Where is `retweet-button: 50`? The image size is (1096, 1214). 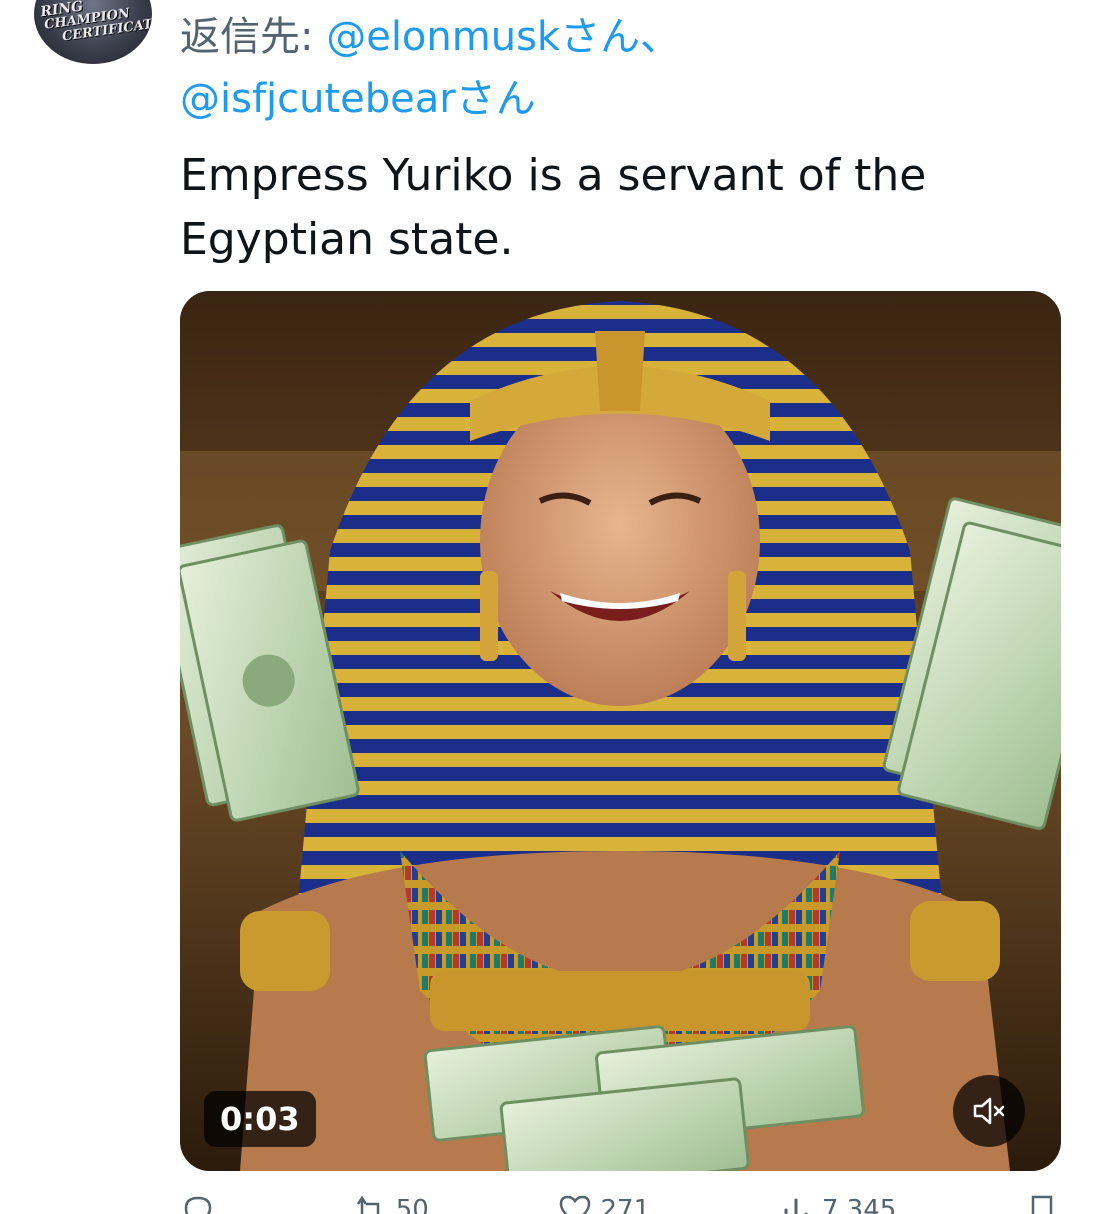
retweet-button: 50 is located at coordinates (390, 1202).